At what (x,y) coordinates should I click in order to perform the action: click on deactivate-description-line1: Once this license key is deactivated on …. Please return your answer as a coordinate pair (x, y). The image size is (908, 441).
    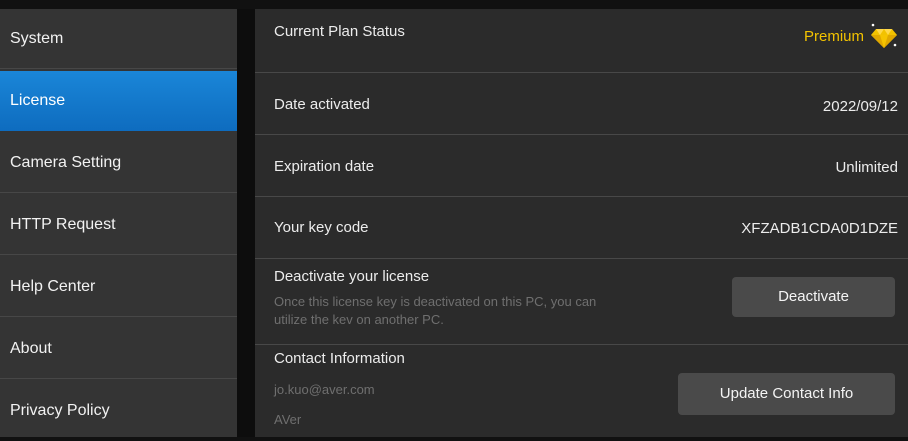
    Looking at the image, I should click on (435, 301).